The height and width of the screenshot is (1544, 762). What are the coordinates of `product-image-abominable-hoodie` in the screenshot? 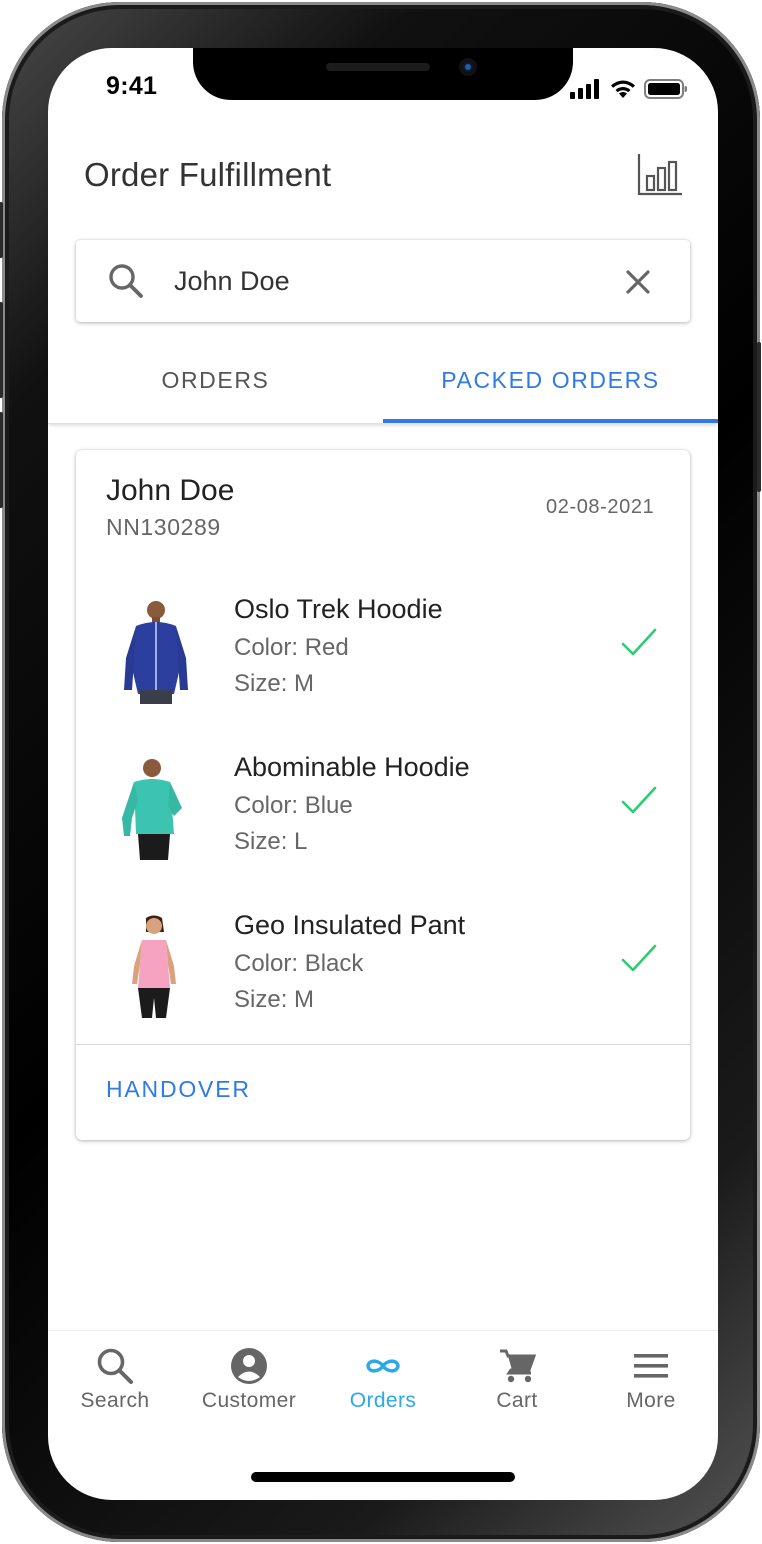 It's located at (152, 809).